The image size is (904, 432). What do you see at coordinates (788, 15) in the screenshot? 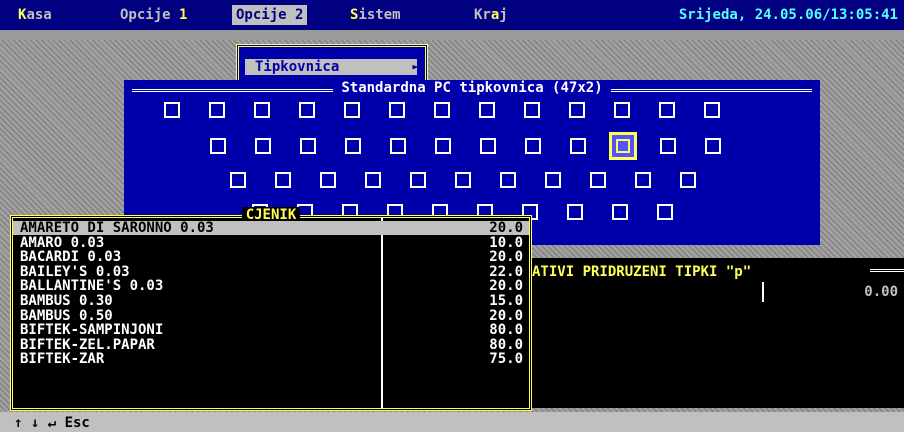
I see `datetime-display: Srijeda, 24.05.06/13:05:41` at bounding box center [788, 15].